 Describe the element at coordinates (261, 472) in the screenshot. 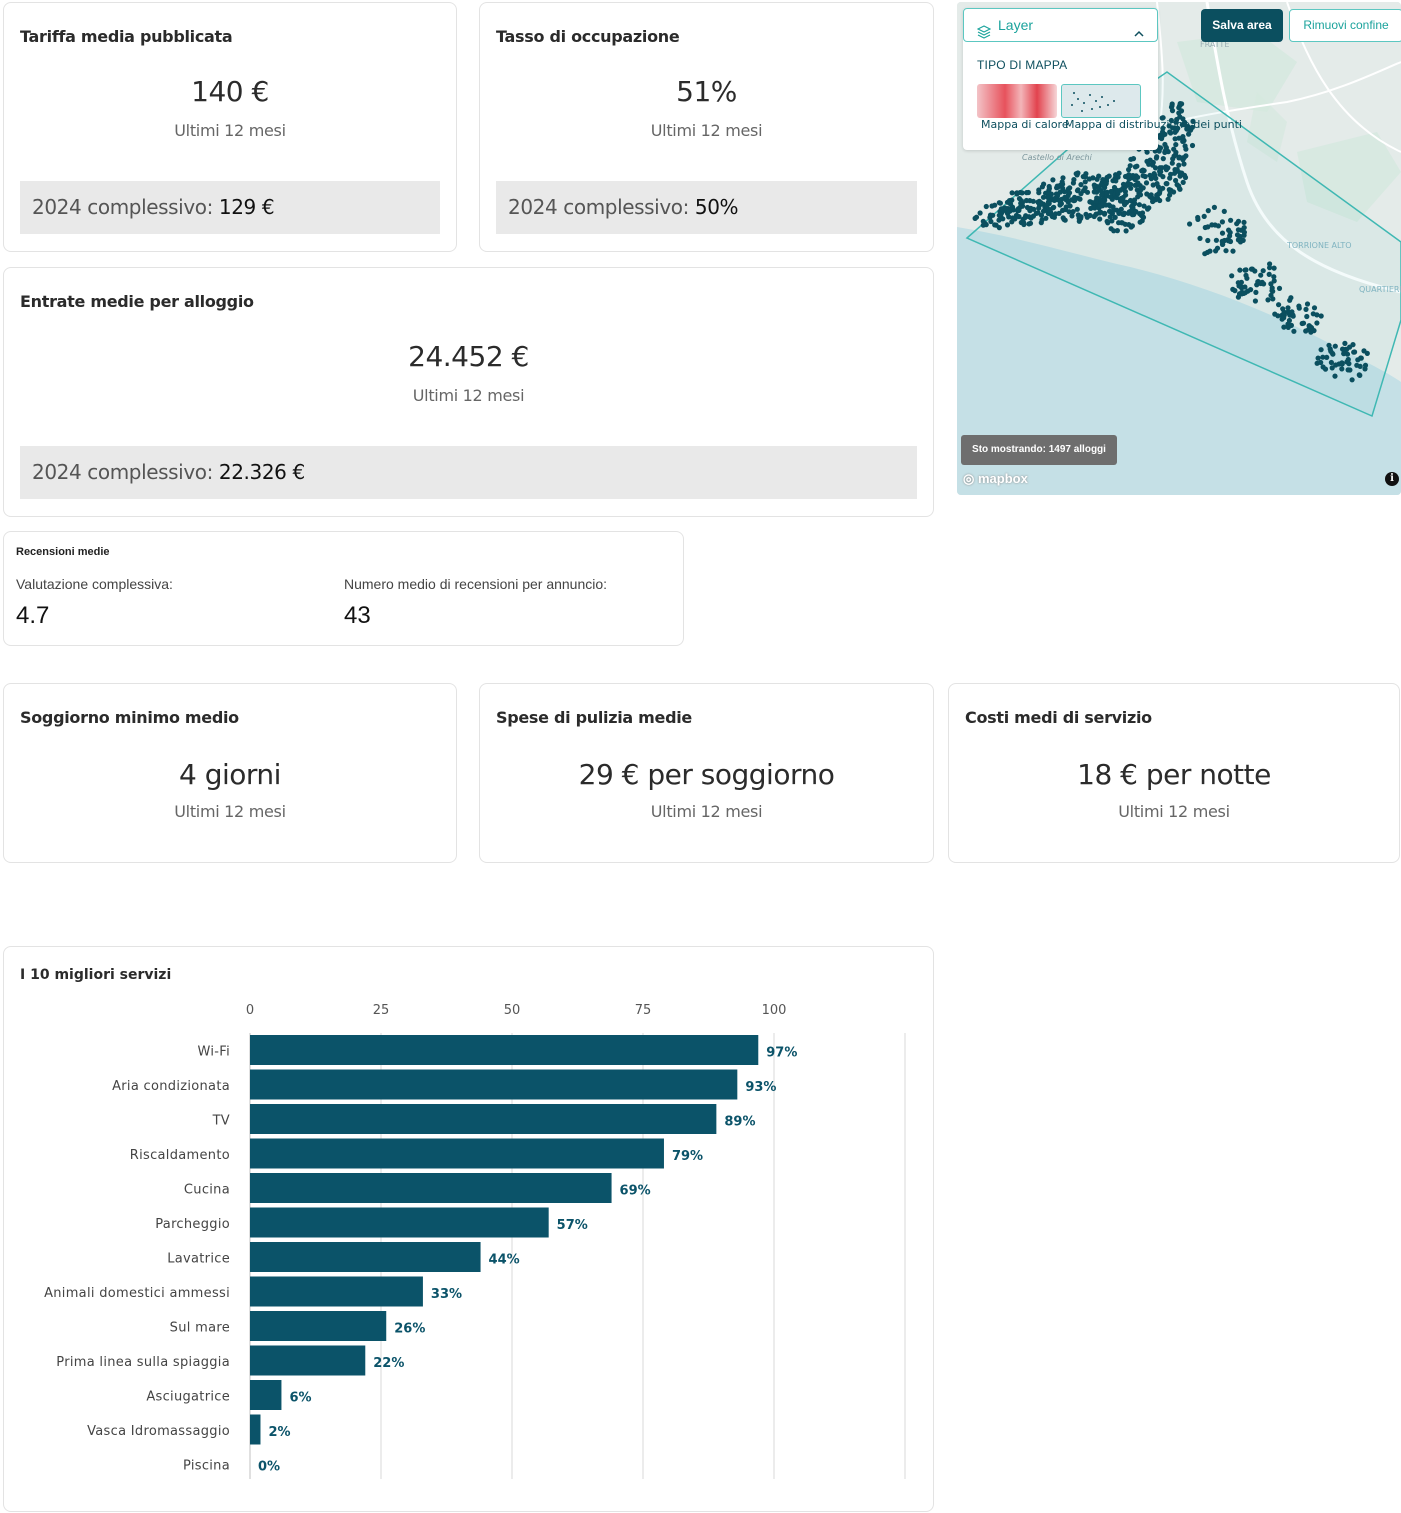

I see `year-value: 22.326 €` at that location.